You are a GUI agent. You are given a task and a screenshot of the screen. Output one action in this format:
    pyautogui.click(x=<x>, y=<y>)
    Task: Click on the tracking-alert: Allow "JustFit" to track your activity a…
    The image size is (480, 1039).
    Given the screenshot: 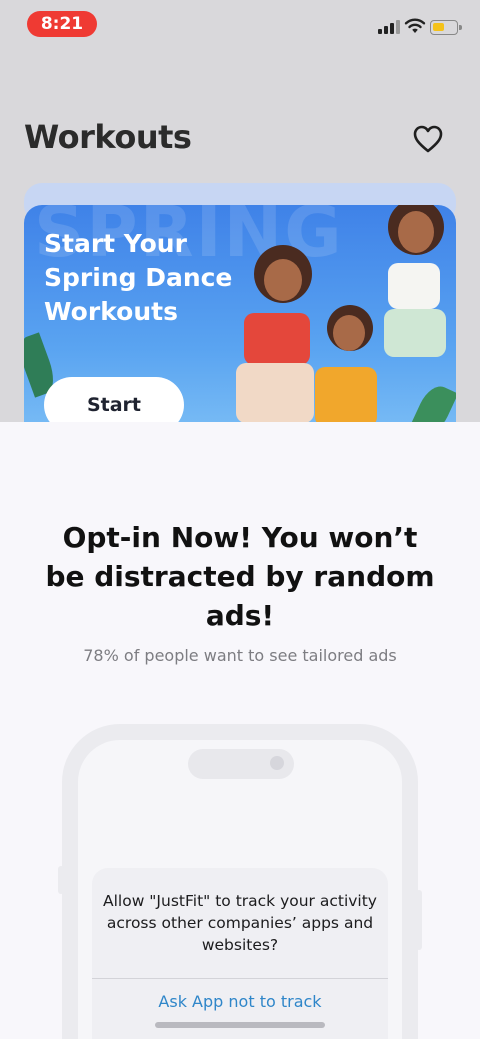 What is the action you would take?
    pyautogui.click(x=240, y=953)
    